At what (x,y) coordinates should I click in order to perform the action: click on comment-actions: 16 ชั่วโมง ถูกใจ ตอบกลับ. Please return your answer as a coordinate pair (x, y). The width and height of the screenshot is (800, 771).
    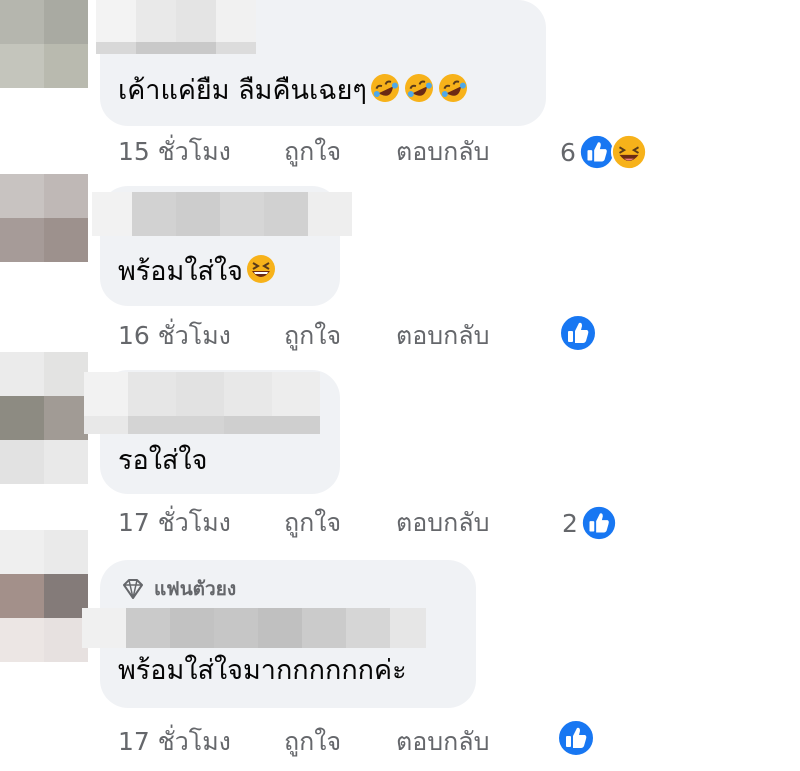
    Looking at the image, I should click on (328, 336).